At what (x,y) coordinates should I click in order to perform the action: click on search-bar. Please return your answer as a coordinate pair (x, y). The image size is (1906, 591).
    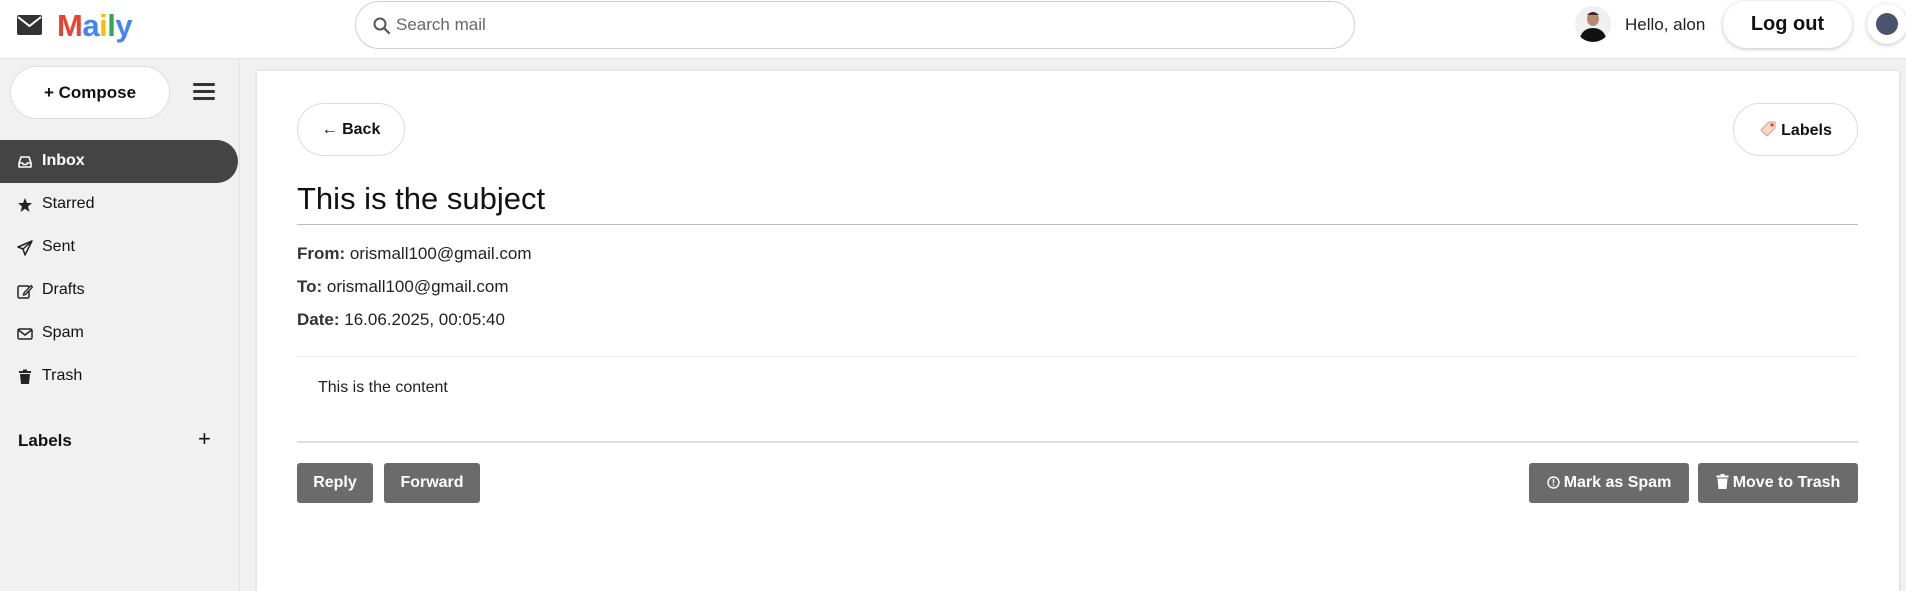
    Looking at the image, I should click on (855, 25).